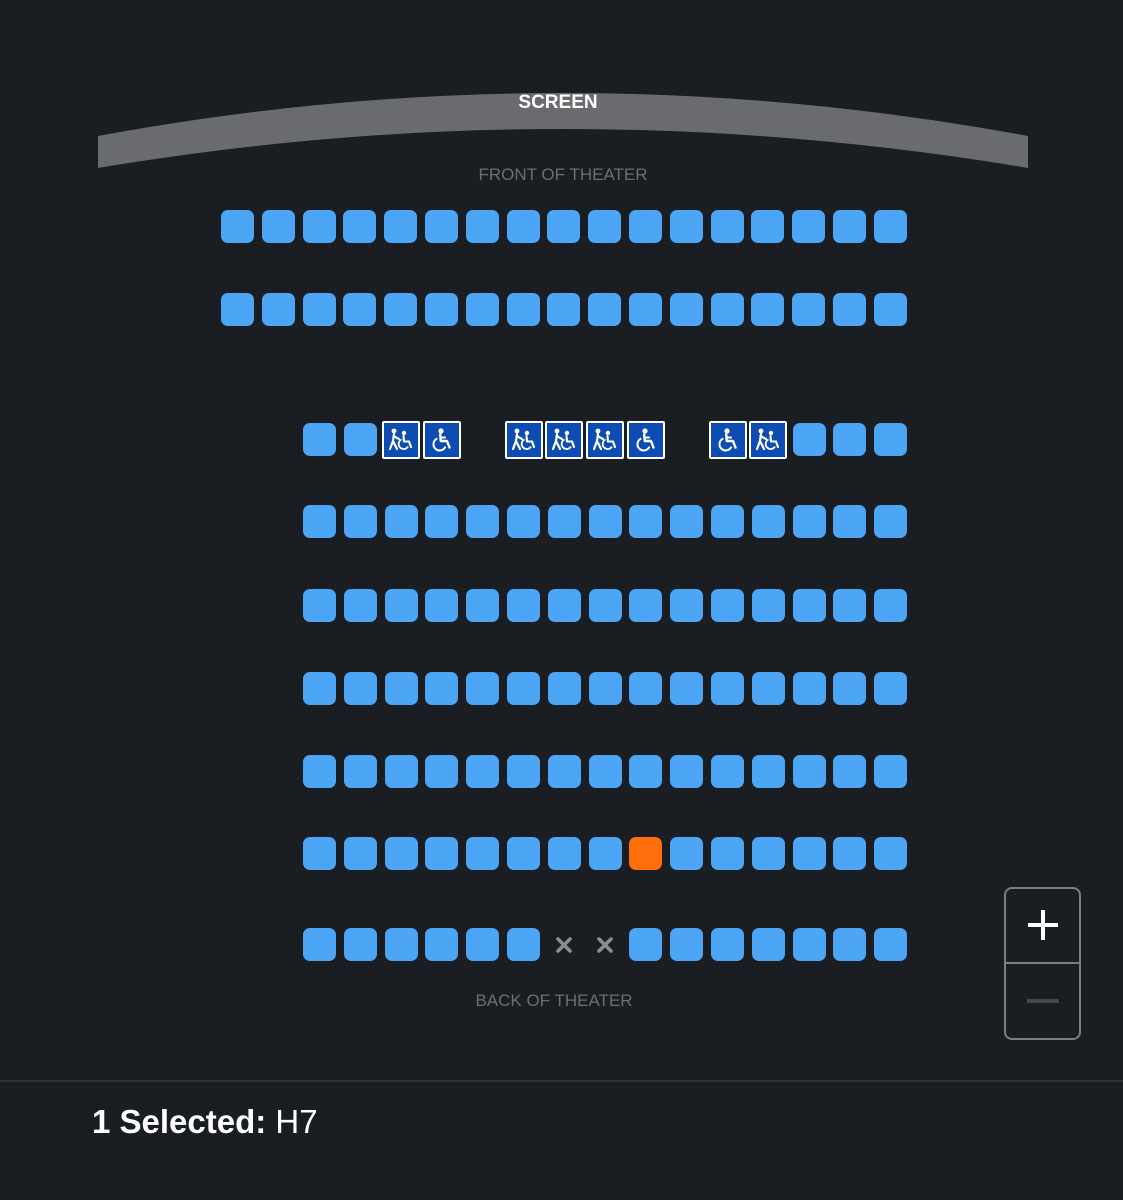  Describe the element at coordinates (646, 853) in the screenshot. I see `seat-H-selected` at that location.